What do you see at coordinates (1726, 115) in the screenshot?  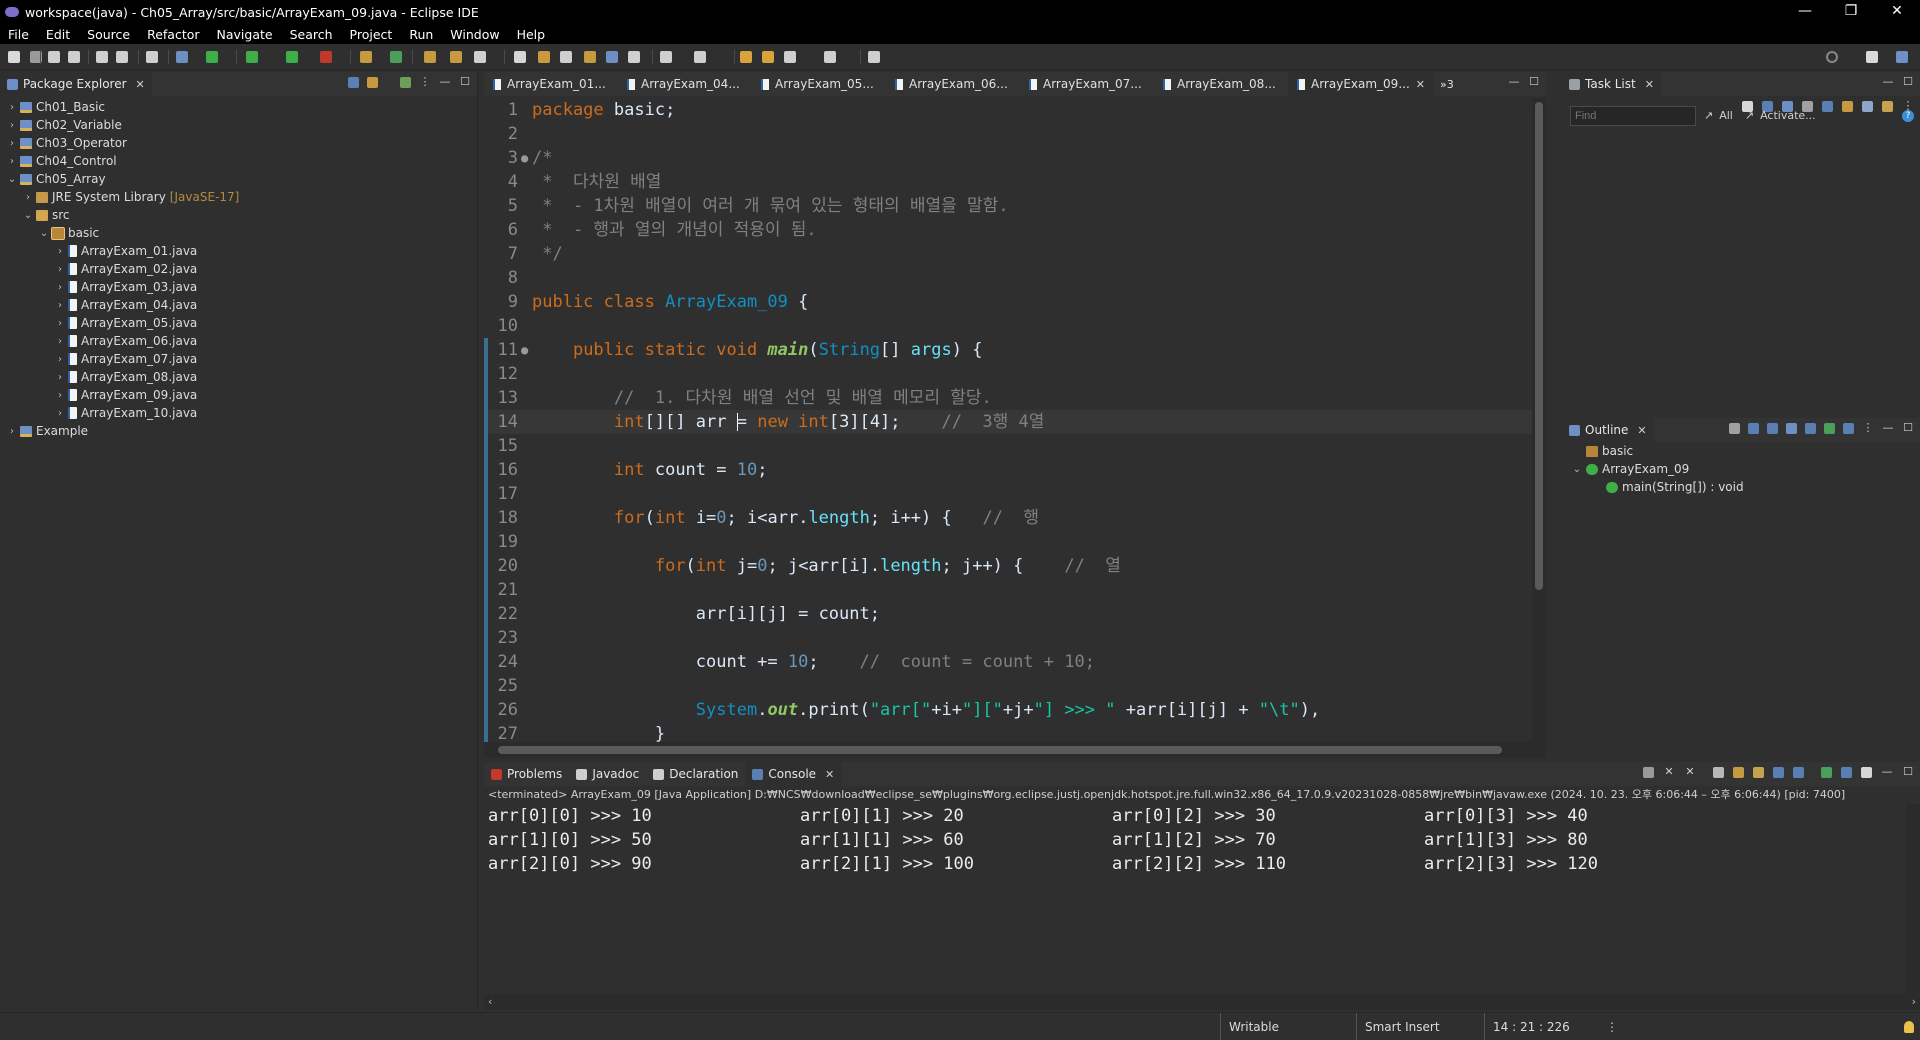 I see `all-link: All` at bounding box center [1726, 115].